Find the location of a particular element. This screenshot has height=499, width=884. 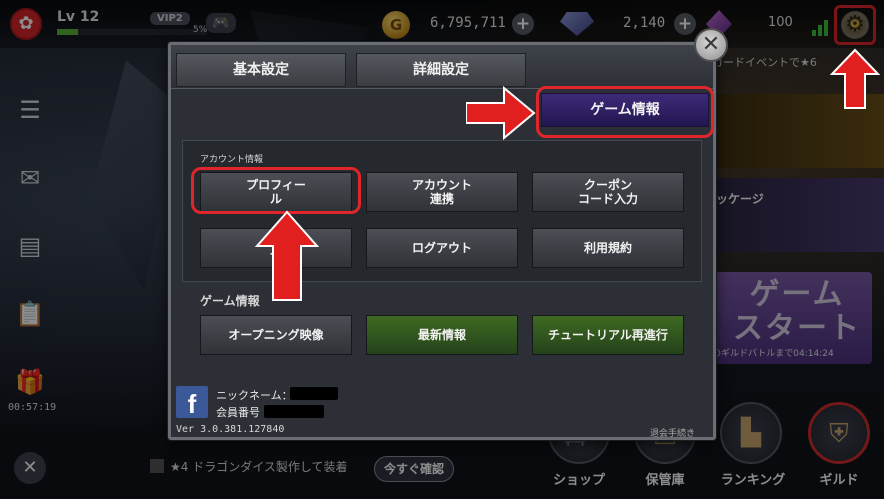

facebook-icon: f is located at coordinates (192, 402).